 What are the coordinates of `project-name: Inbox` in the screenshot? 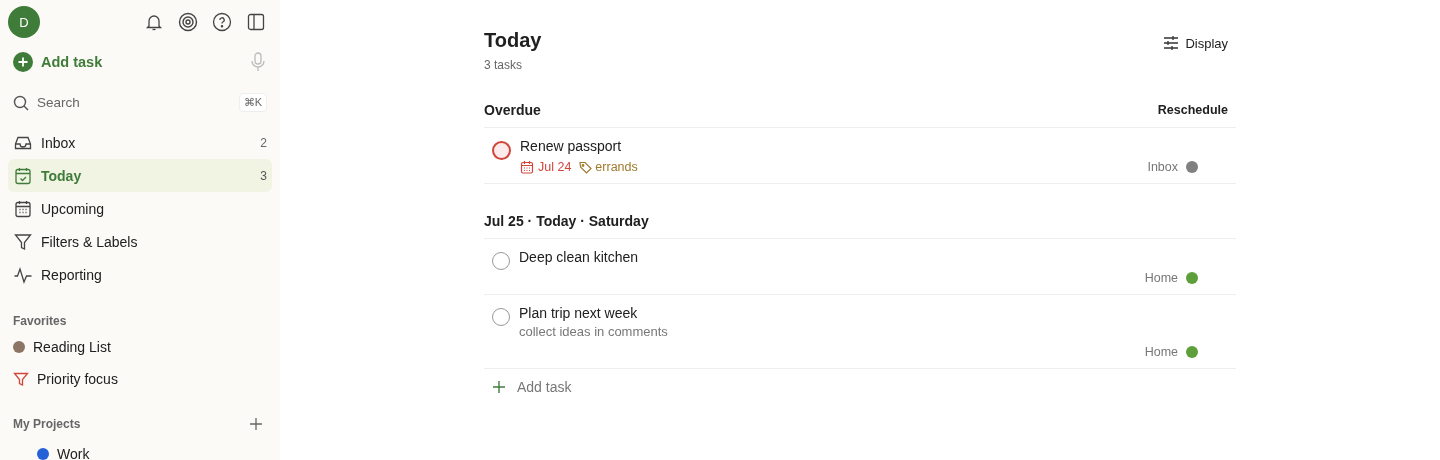 It's located at (1162, 167).